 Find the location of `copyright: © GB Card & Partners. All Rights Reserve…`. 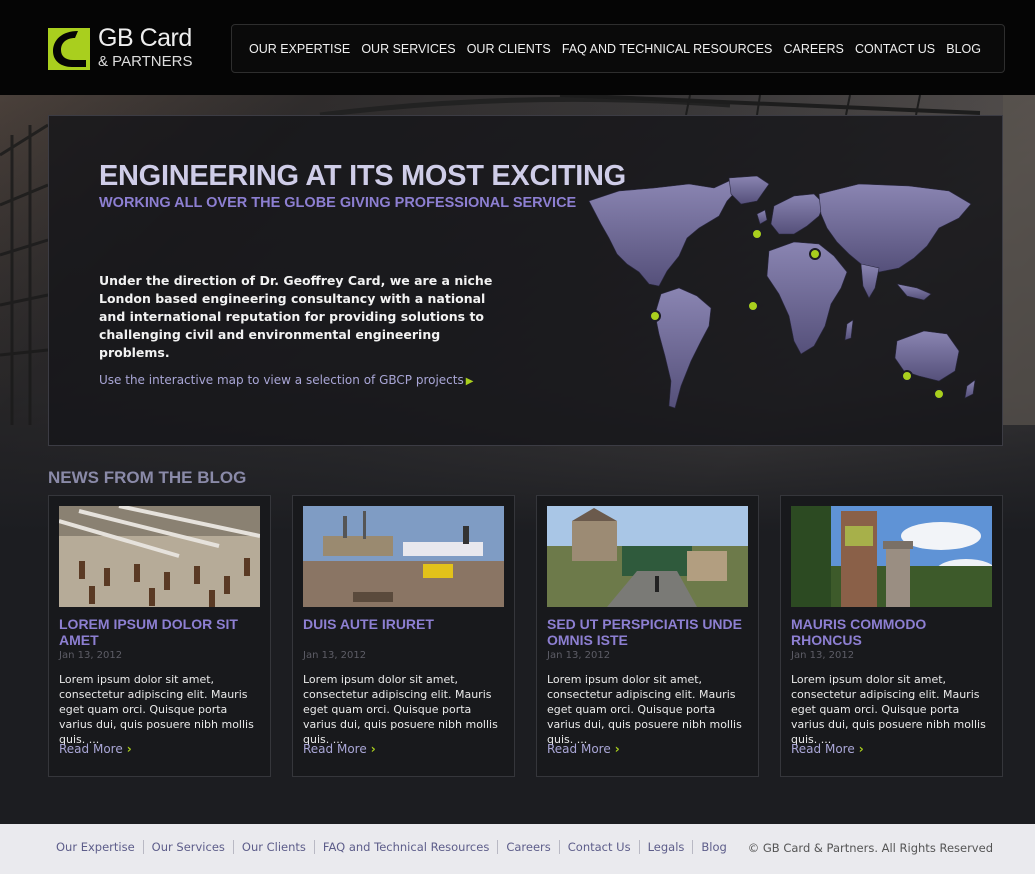

copyright: © GB Card & Partners. All Rights Reserve… is located at coordinates (870, 848).